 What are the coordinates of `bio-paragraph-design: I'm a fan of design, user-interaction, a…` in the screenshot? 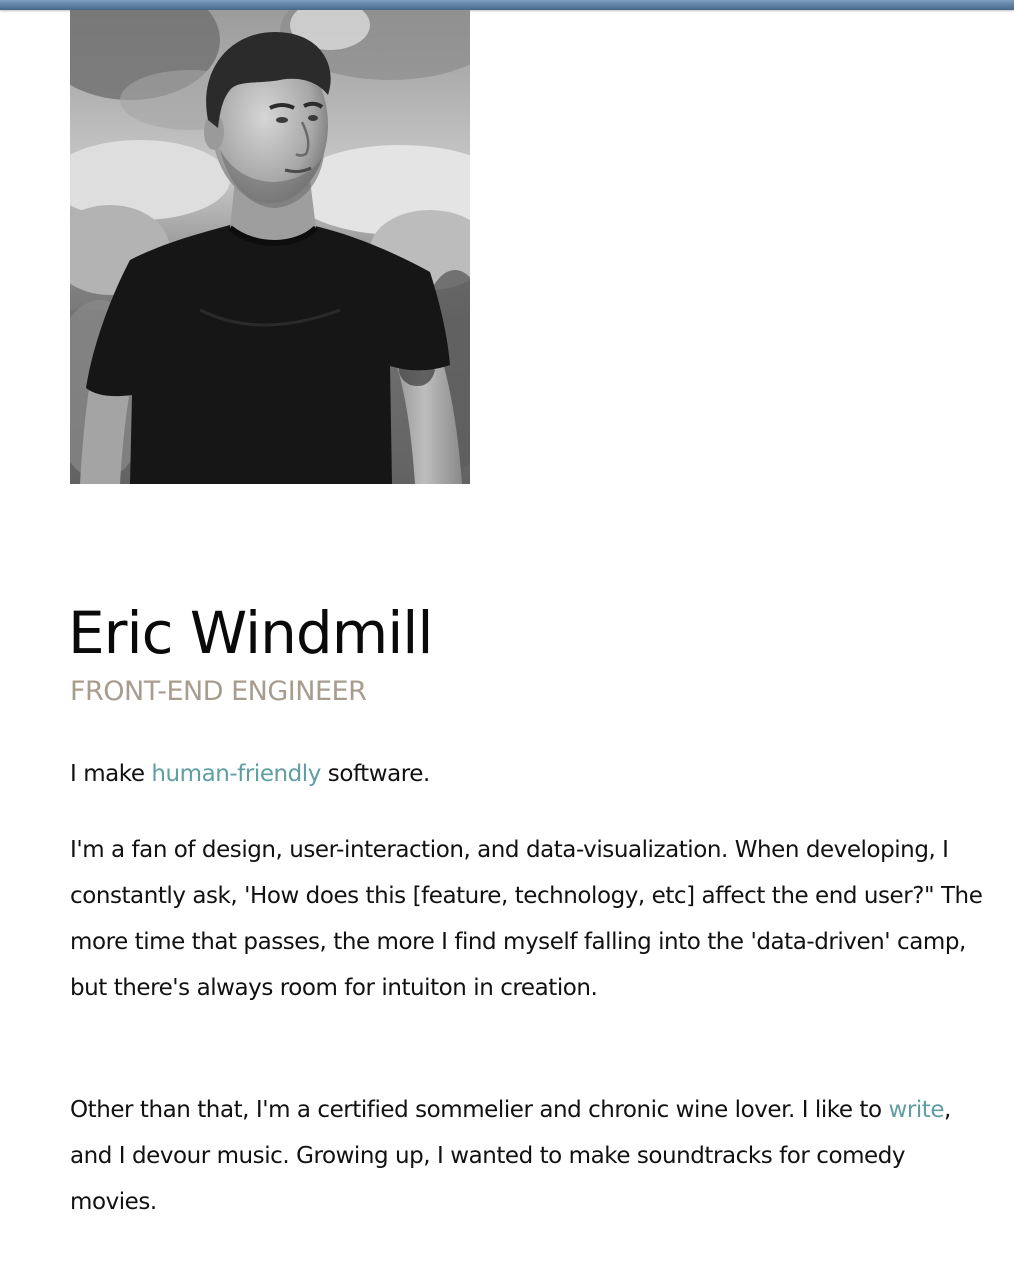 It's located at (526, 919).